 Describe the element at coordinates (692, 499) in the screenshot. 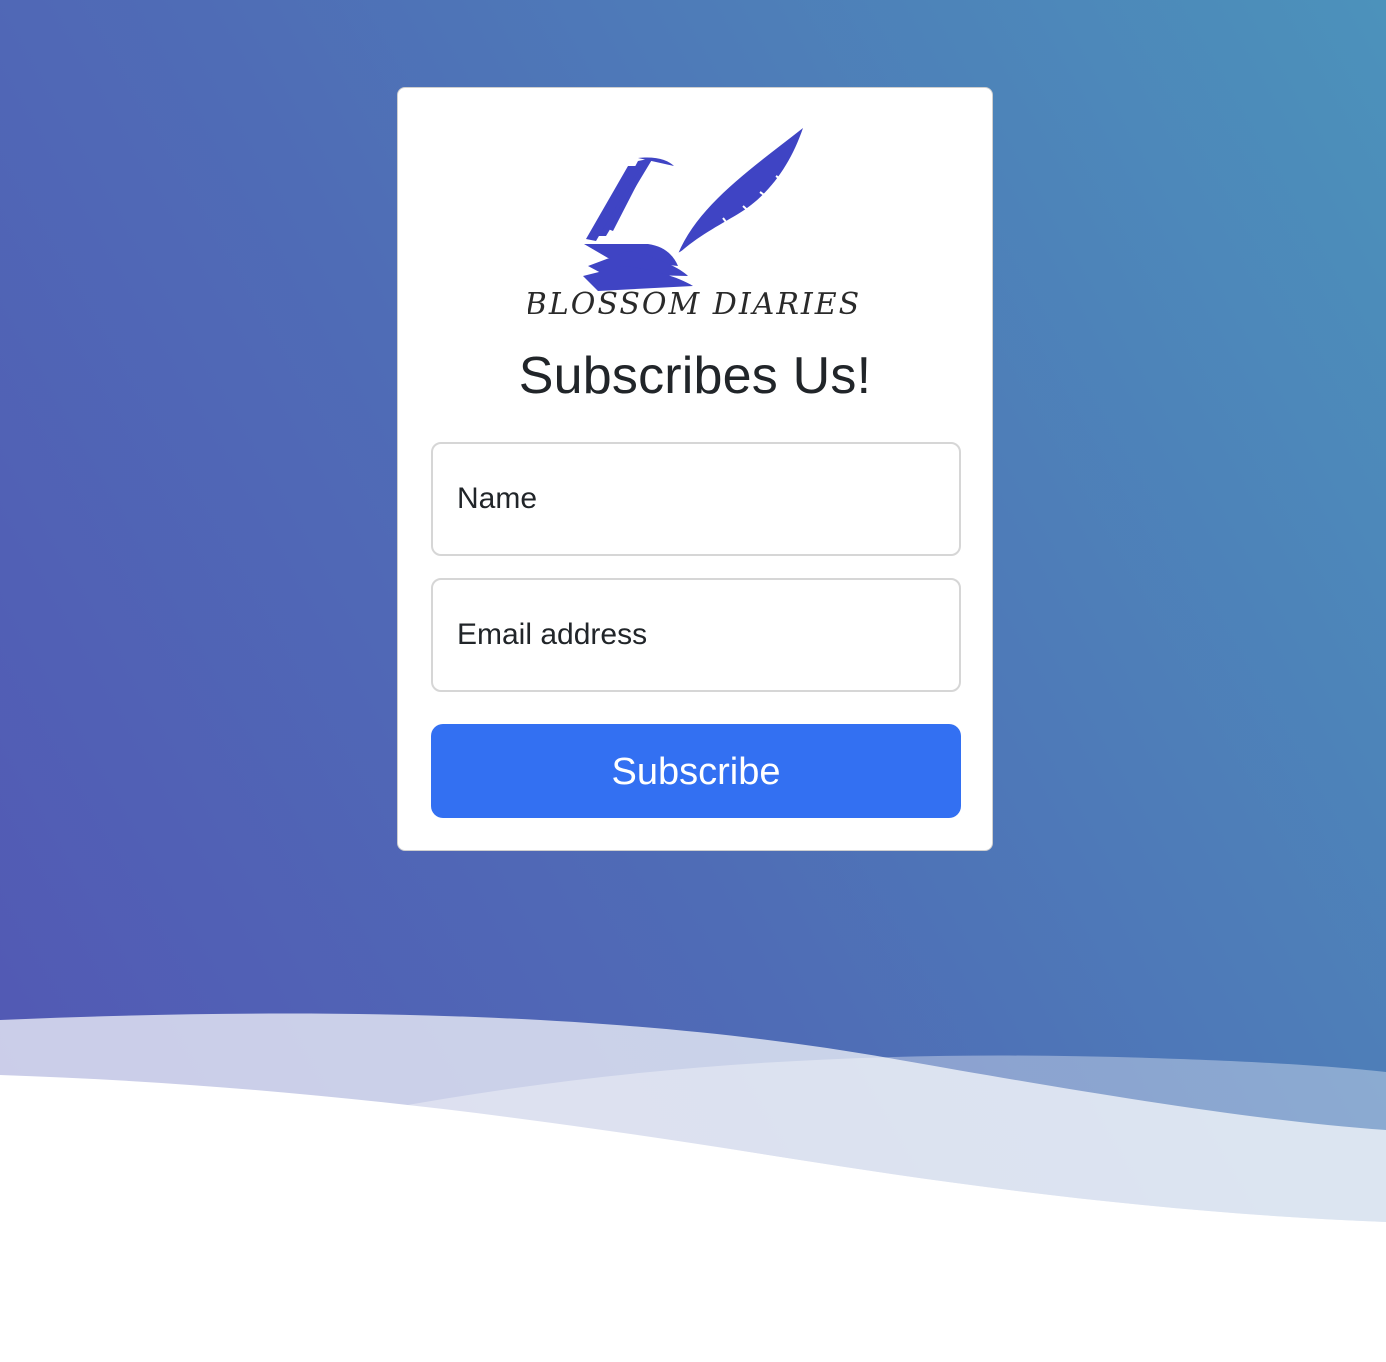

I see `name-input` at that location.